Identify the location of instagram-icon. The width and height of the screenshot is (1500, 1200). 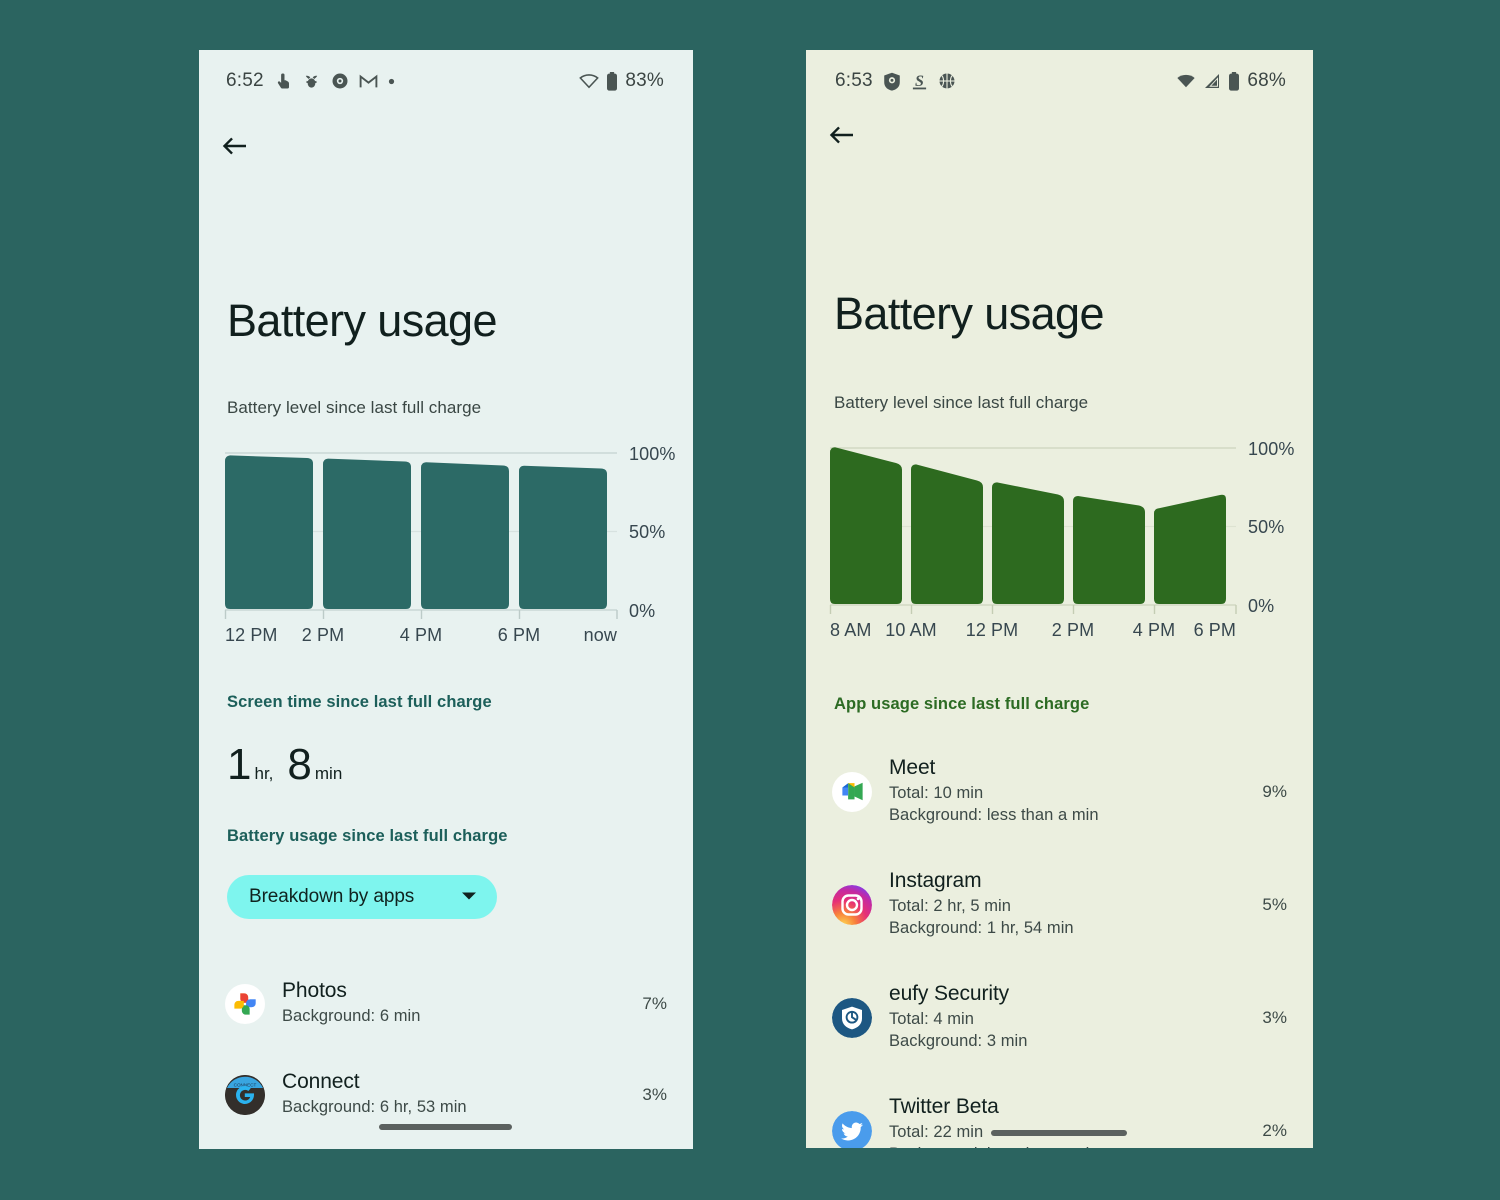
(852, 904).